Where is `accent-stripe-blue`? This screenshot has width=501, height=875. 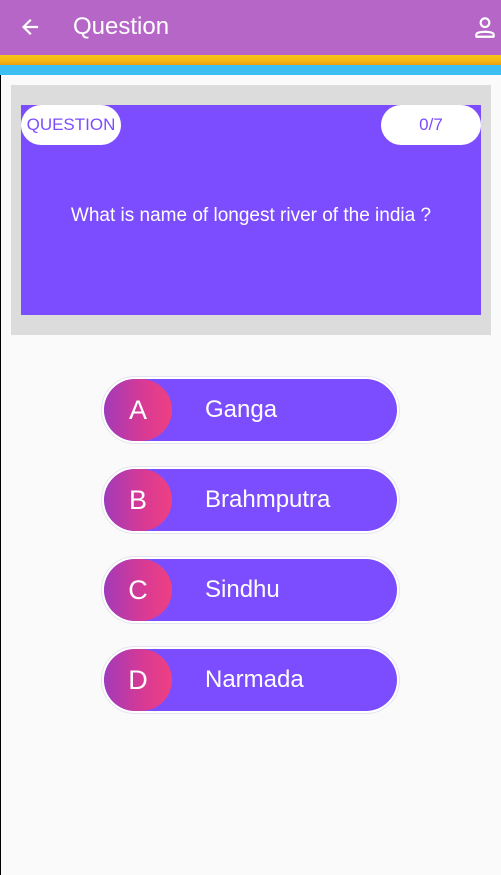 accent-stripe-blue is located at coordinates (250, 70).